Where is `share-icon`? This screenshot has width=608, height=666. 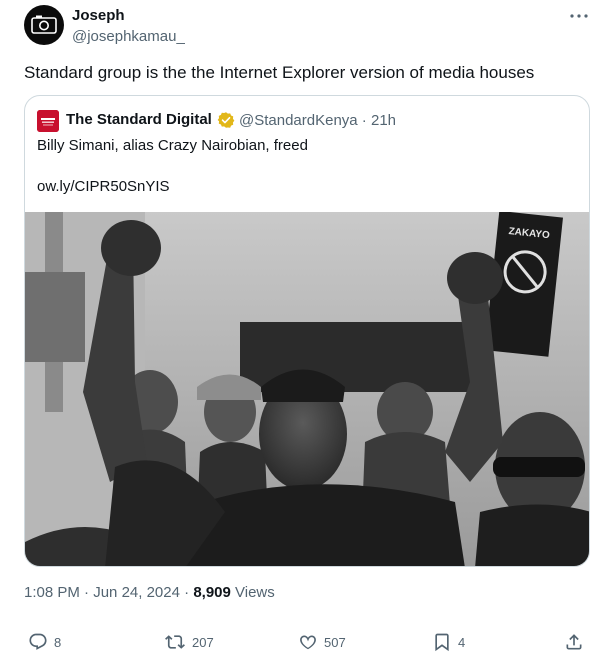
share-icon is located at coordinates (574, 642).